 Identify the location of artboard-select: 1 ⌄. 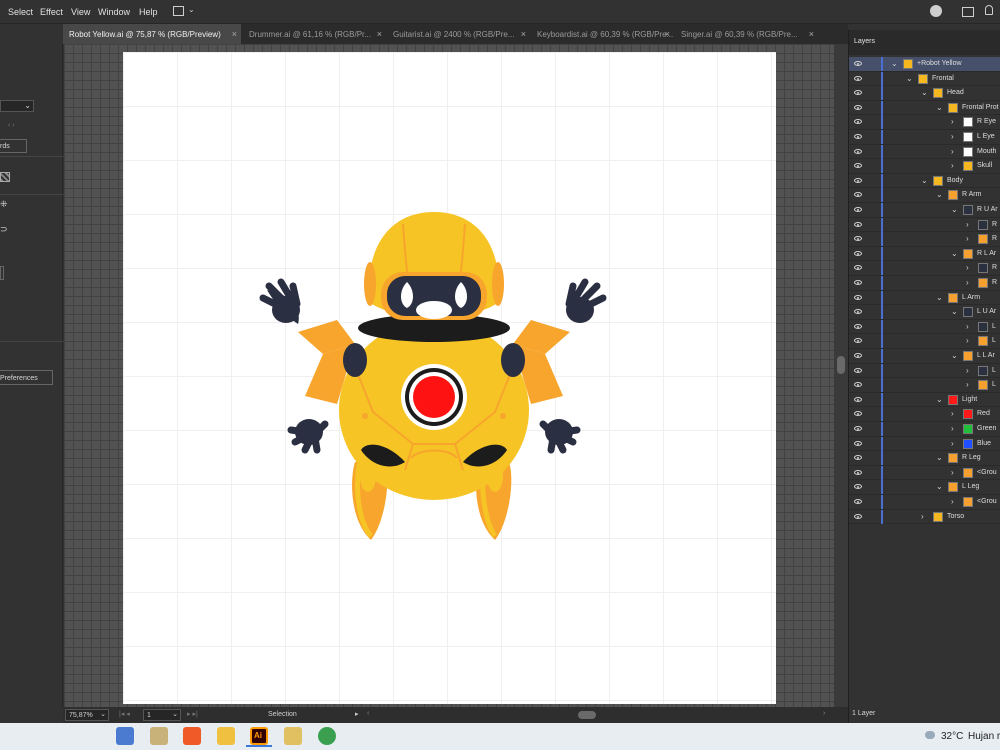
(162, 715).